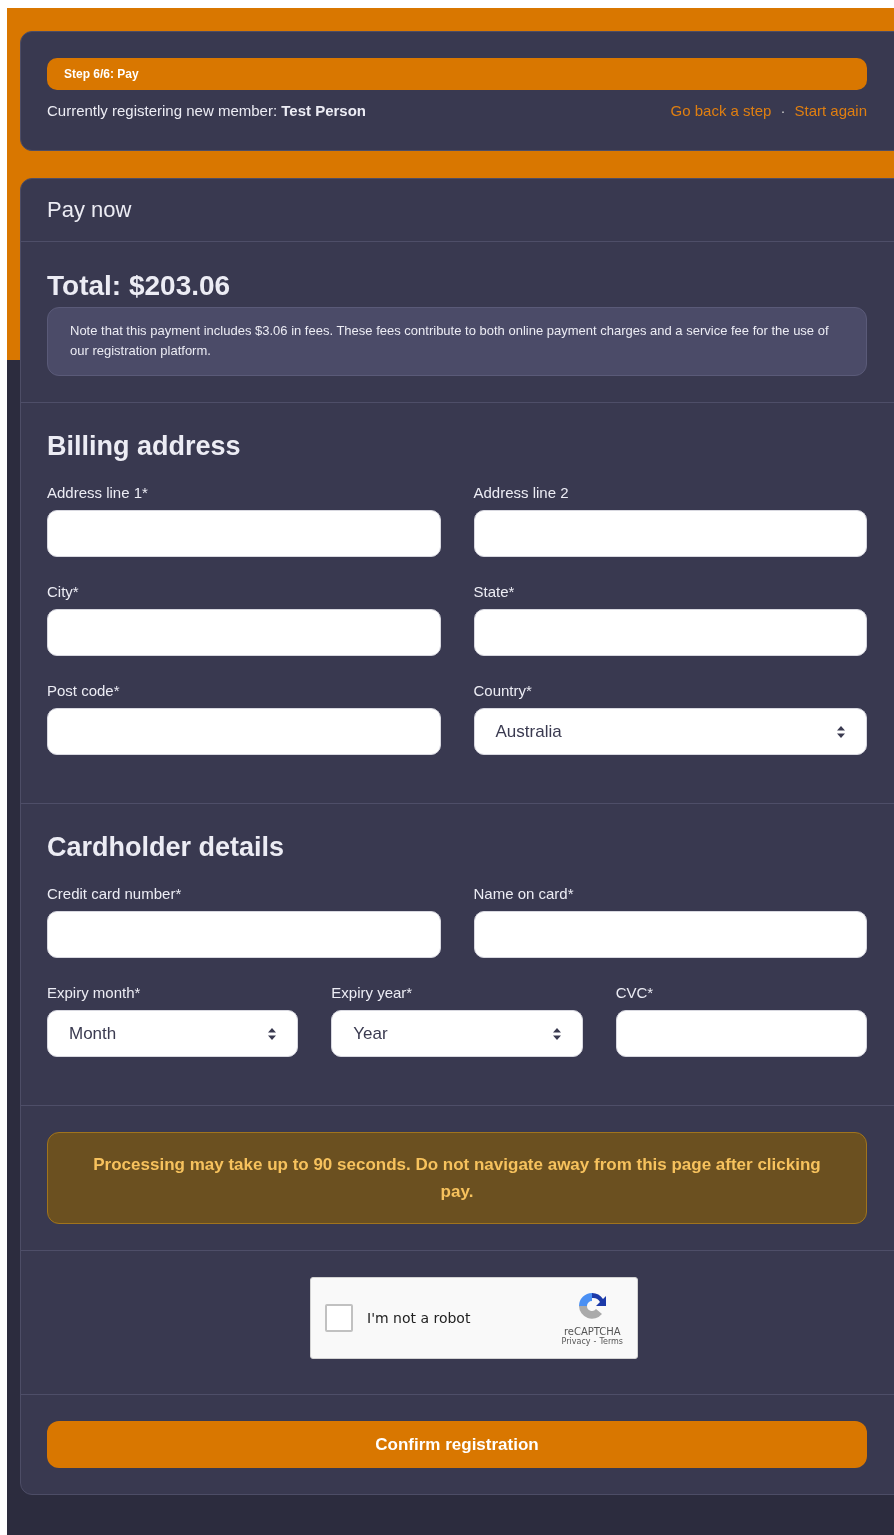 Image resolution: width=894 pixels, height=1535 pixels. What do you see at coordinates (503, 690) in the screenshot?
I see `field-label: Country*` at bounding box center [503, 690].